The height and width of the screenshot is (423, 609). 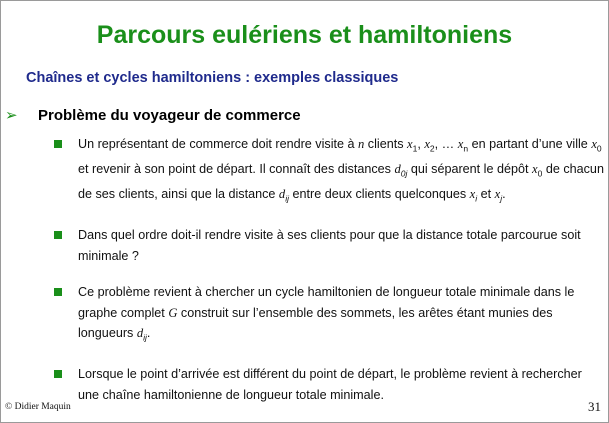 I want to click on text-segment: qui séparent le dépôt, so click(x=469, y=169).